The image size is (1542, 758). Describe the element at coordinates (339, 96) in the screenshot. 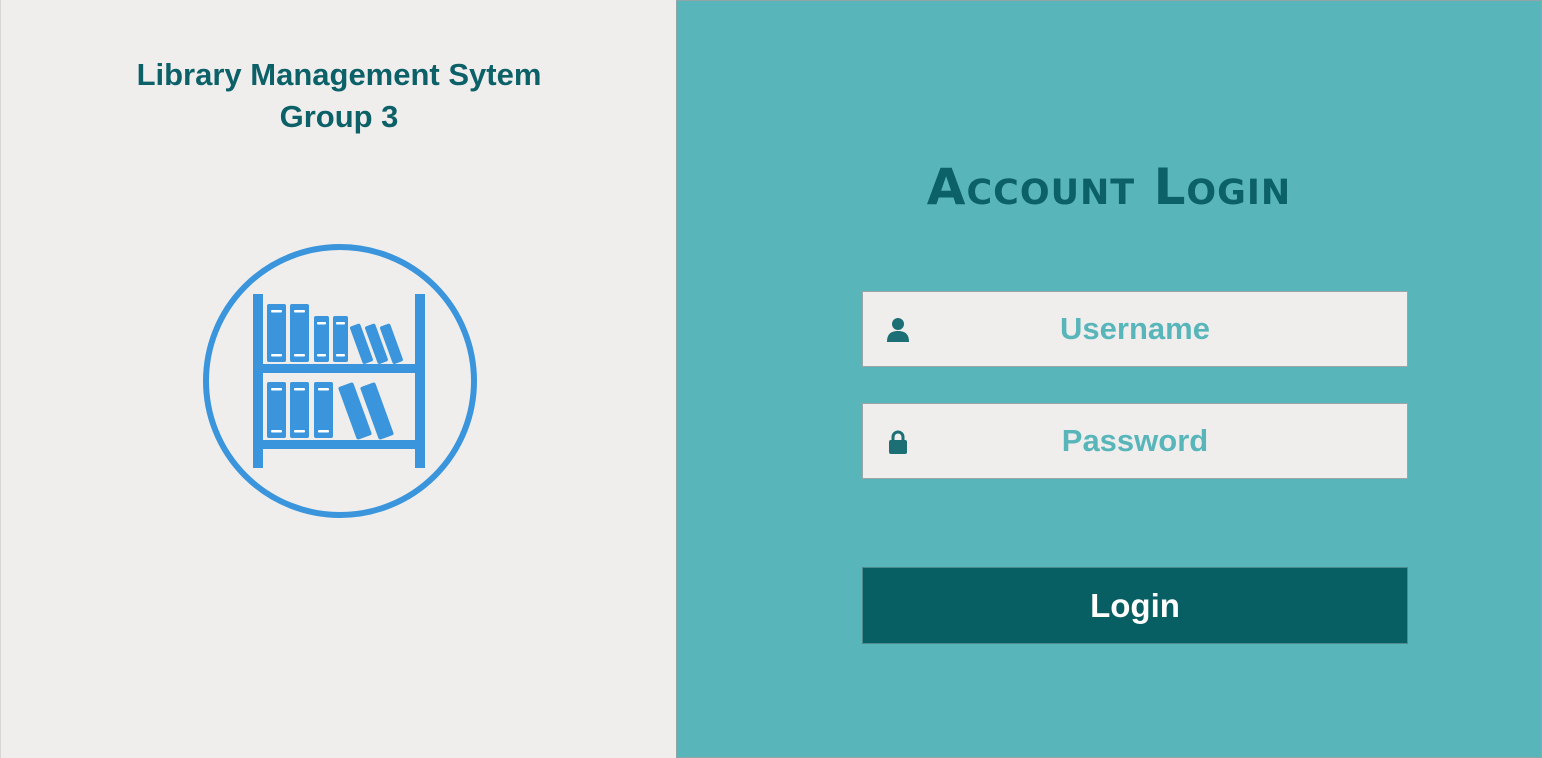

I see `app-title: Library Management Sytem Group 3` at that location.